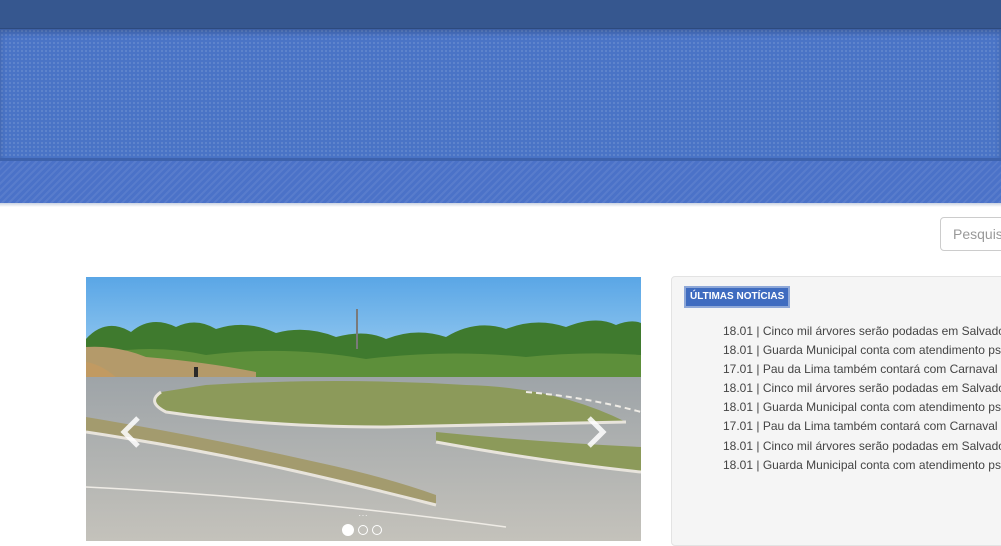 The width and height of the screenshot is (1001, 546). I want to click on search-input, so click(970, 234).